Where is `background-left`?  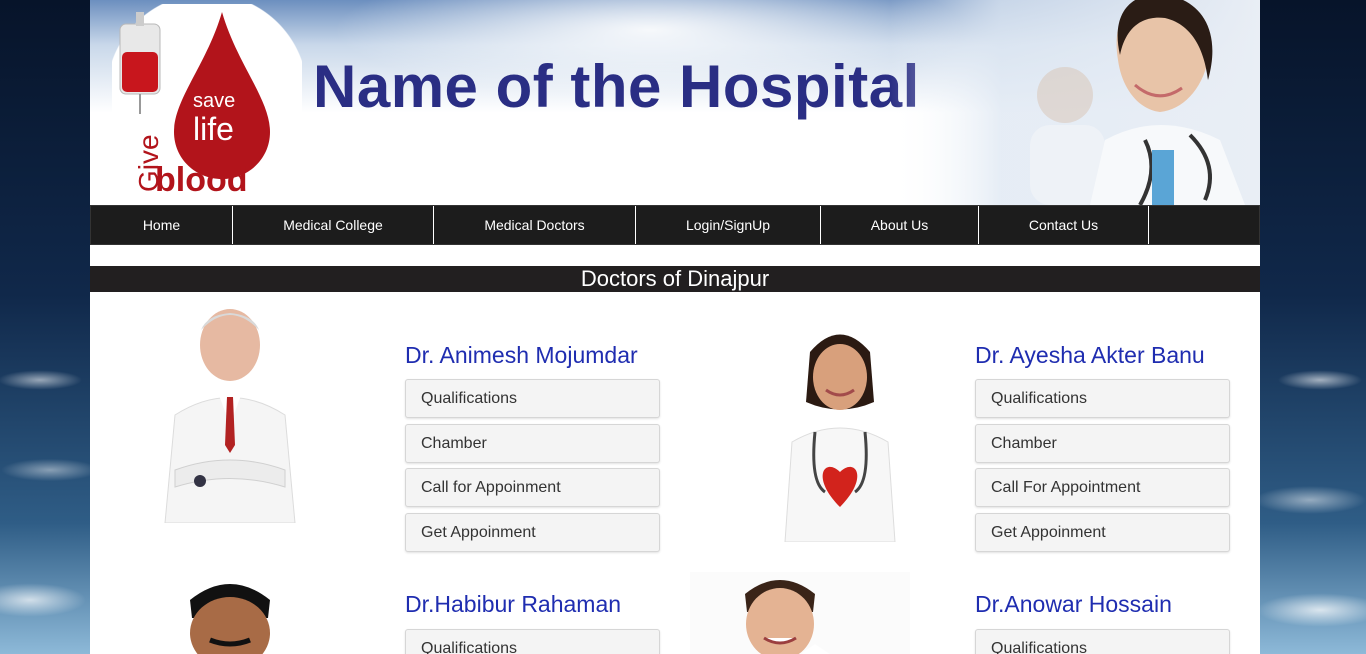
background-left is located at coordinates (45, 327).